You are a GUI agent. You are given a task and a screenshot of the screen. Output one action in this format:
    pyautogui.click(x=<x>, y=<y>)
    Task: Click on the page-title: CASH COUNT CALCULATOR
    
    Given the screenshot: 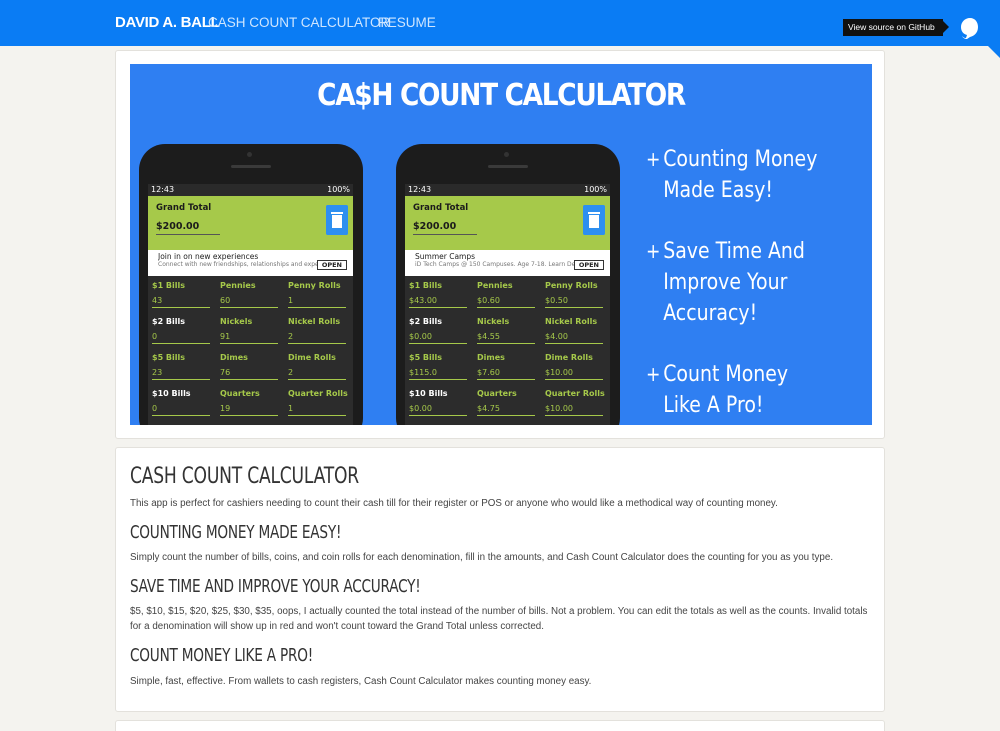 What is the action you would take?
    pyautogui.click(x=244, y=476)
    